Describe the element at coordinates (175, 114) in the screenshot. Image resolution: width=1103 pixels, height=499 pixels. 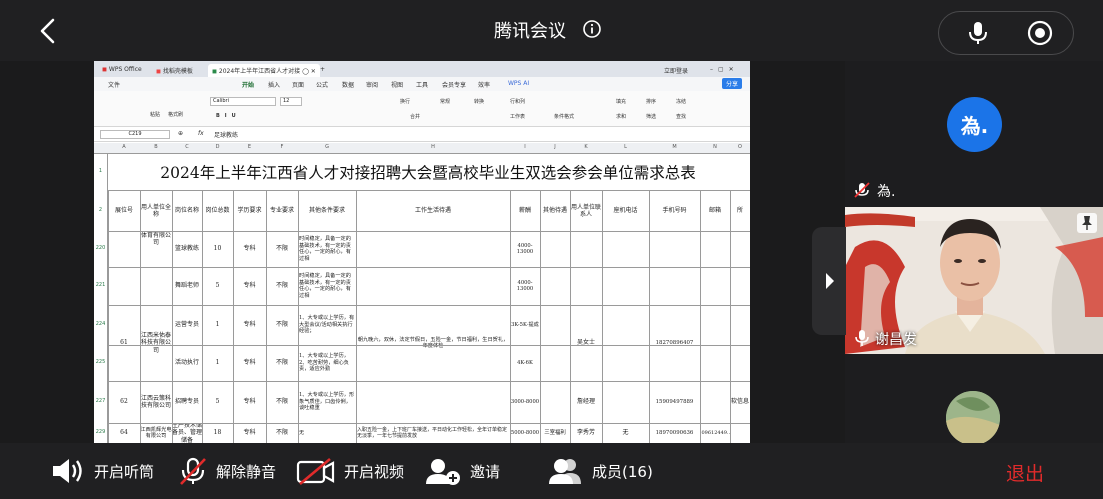
I see `format-painter-button: 格式刷` at that location.